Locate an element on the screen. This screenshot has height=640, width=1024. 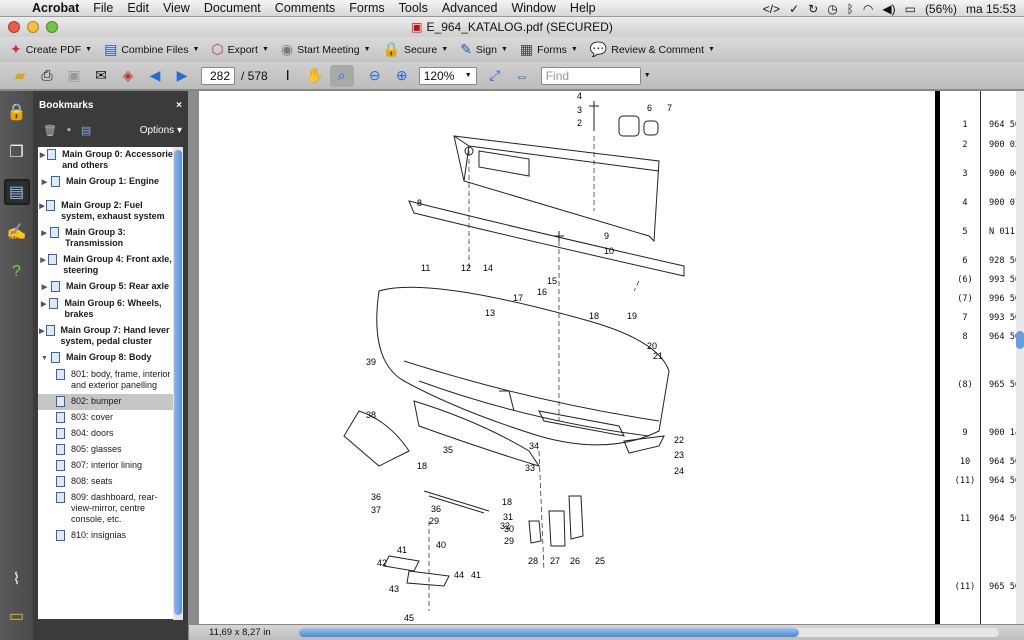
menu-window: Window is located at coordinates (533, 8).